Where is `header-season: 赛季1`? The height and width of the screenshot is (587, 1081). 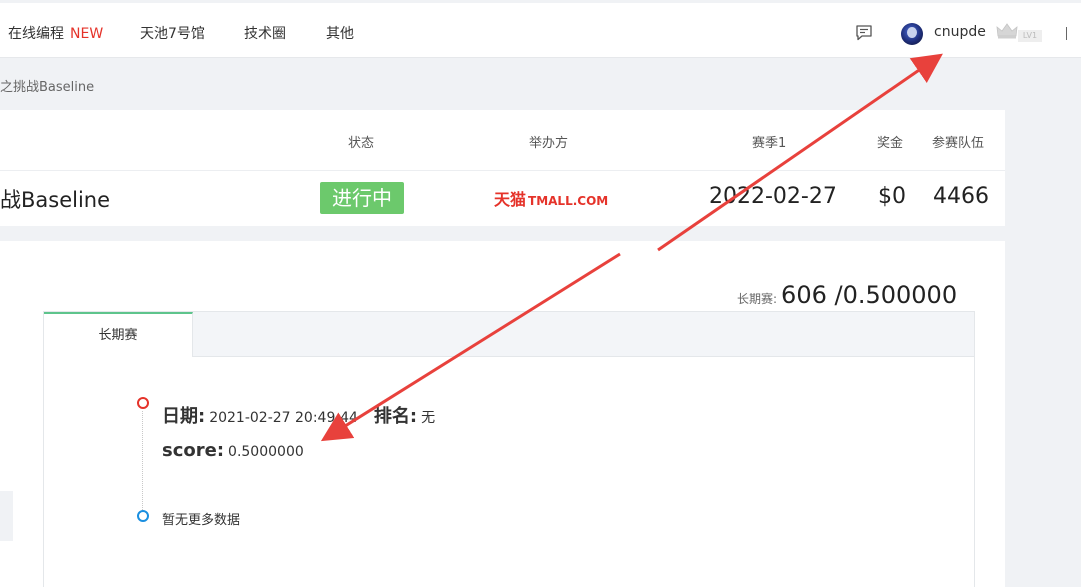 header-season: 赛季1 is located at coordinates (769, 143).